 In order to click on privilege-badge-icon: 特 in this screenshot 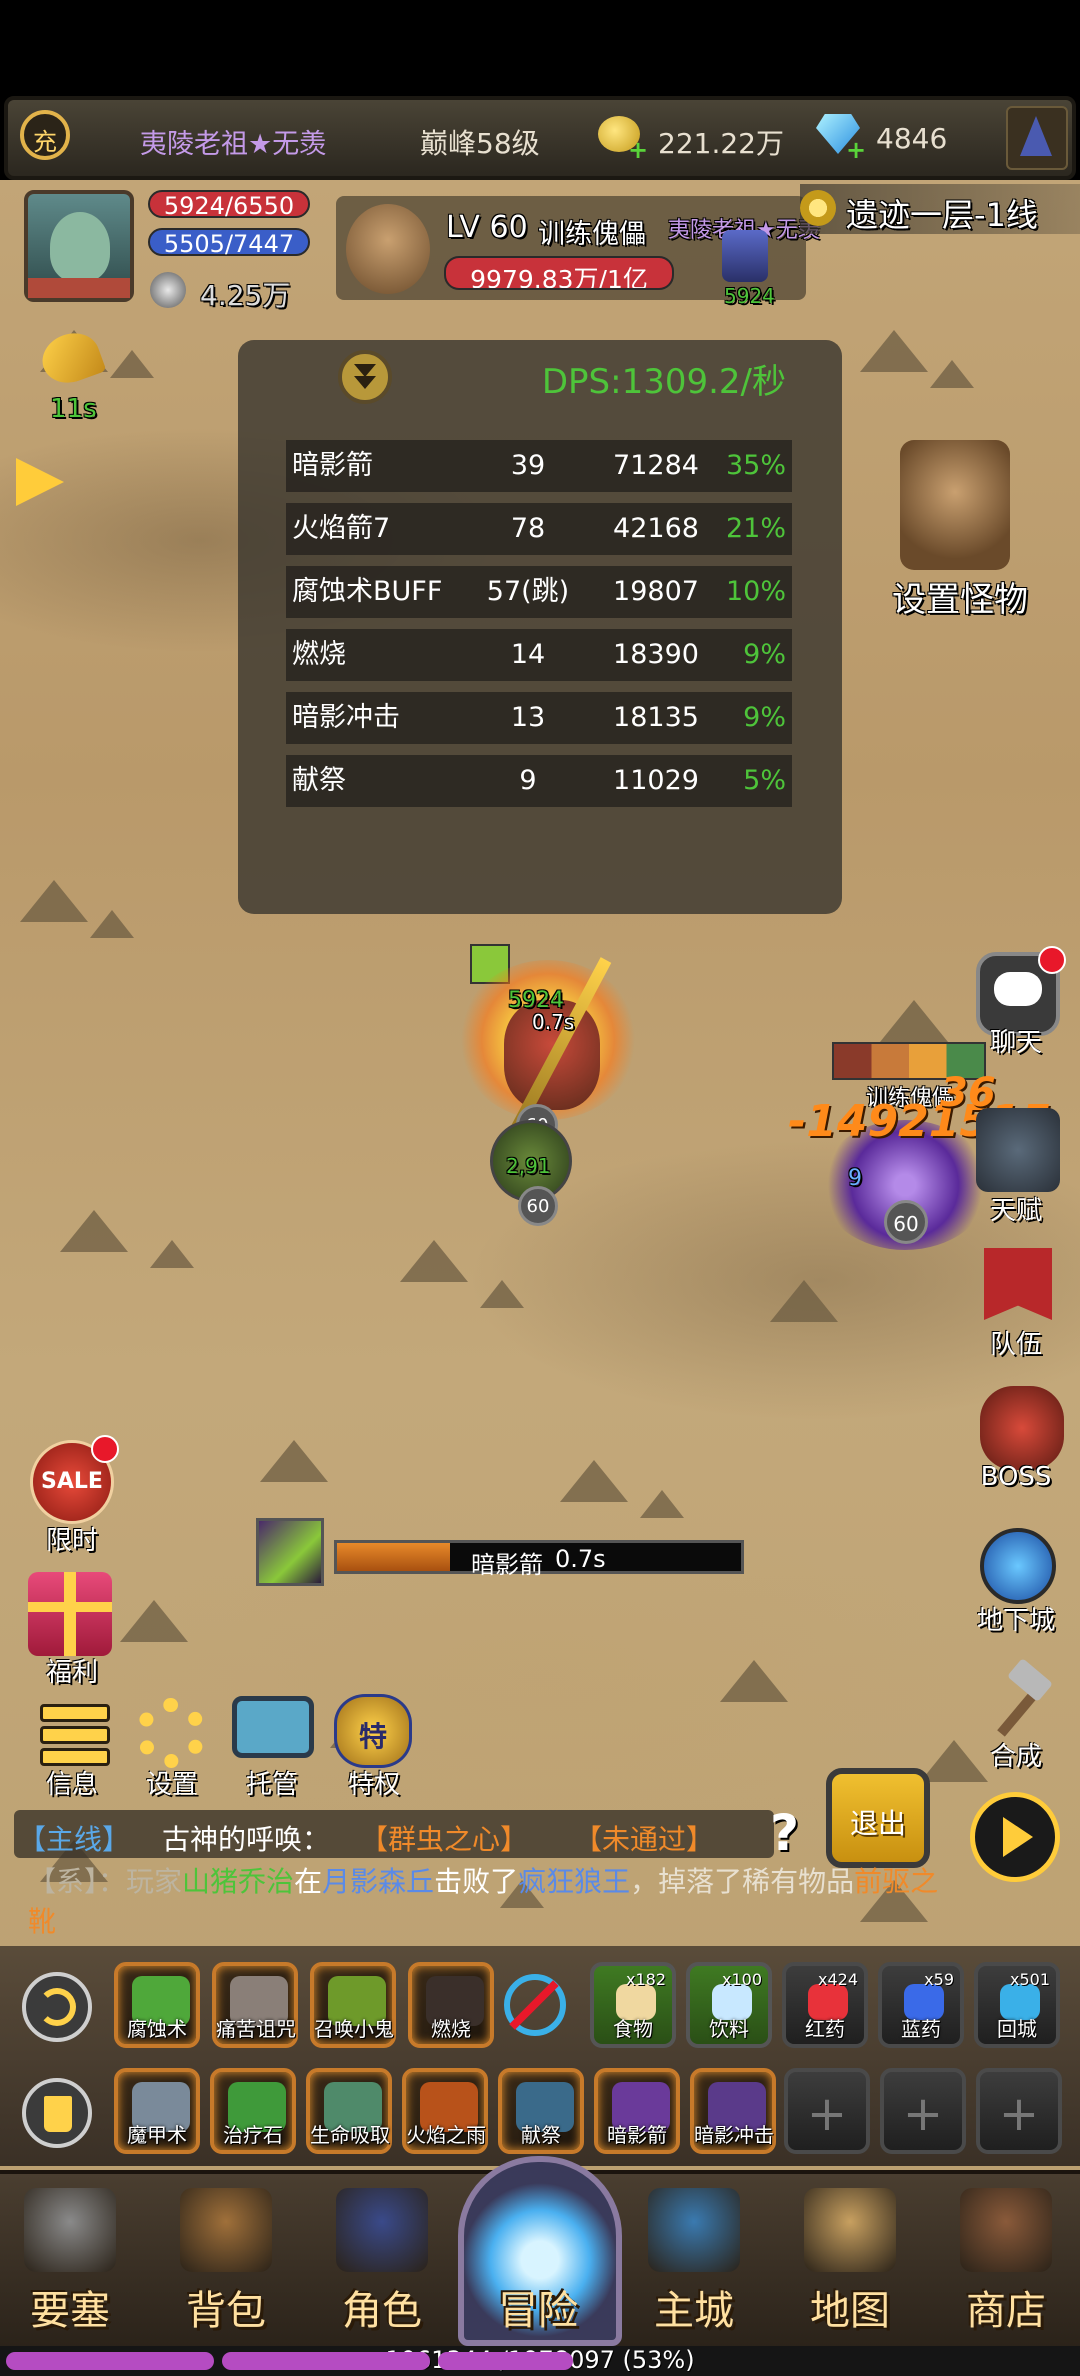, I will do `click(373, 1731)`.